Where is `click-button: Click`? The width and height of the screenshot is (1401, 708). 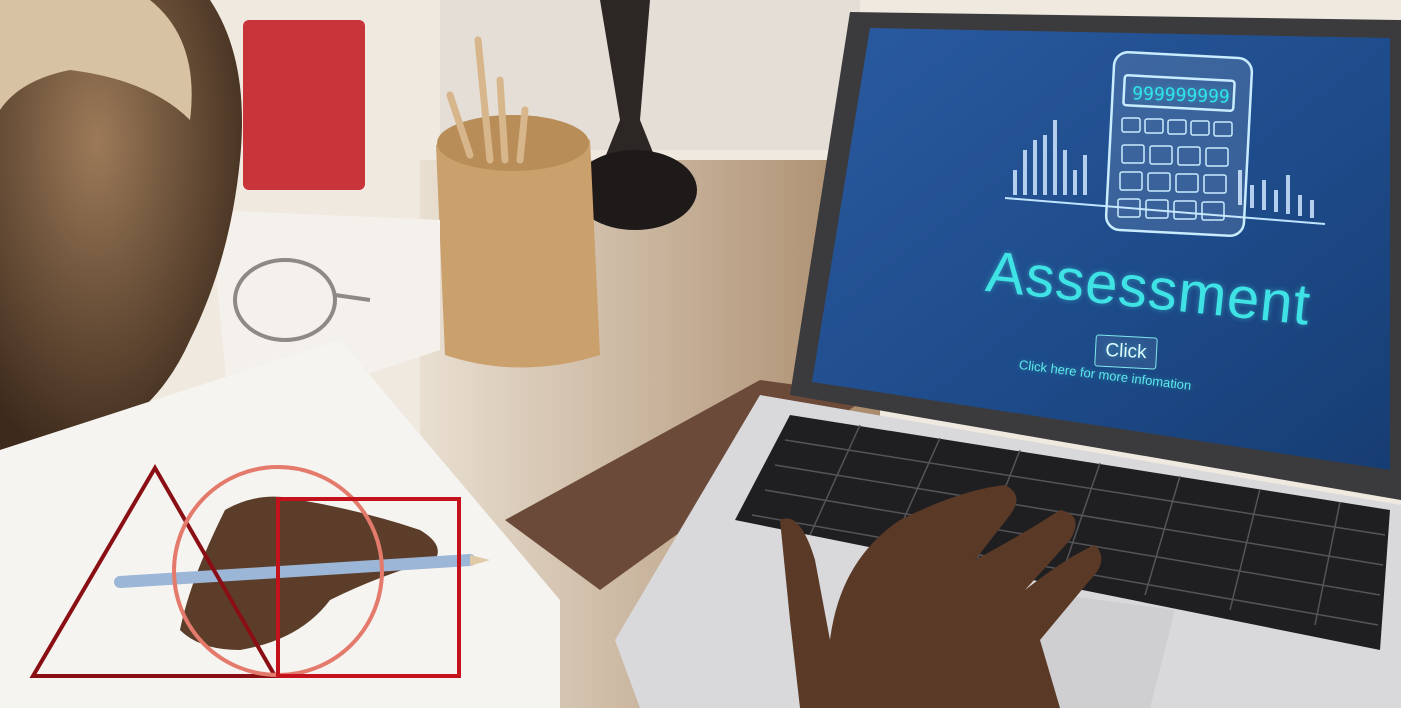 click-button: Click is located at coordinates (1126, 352).